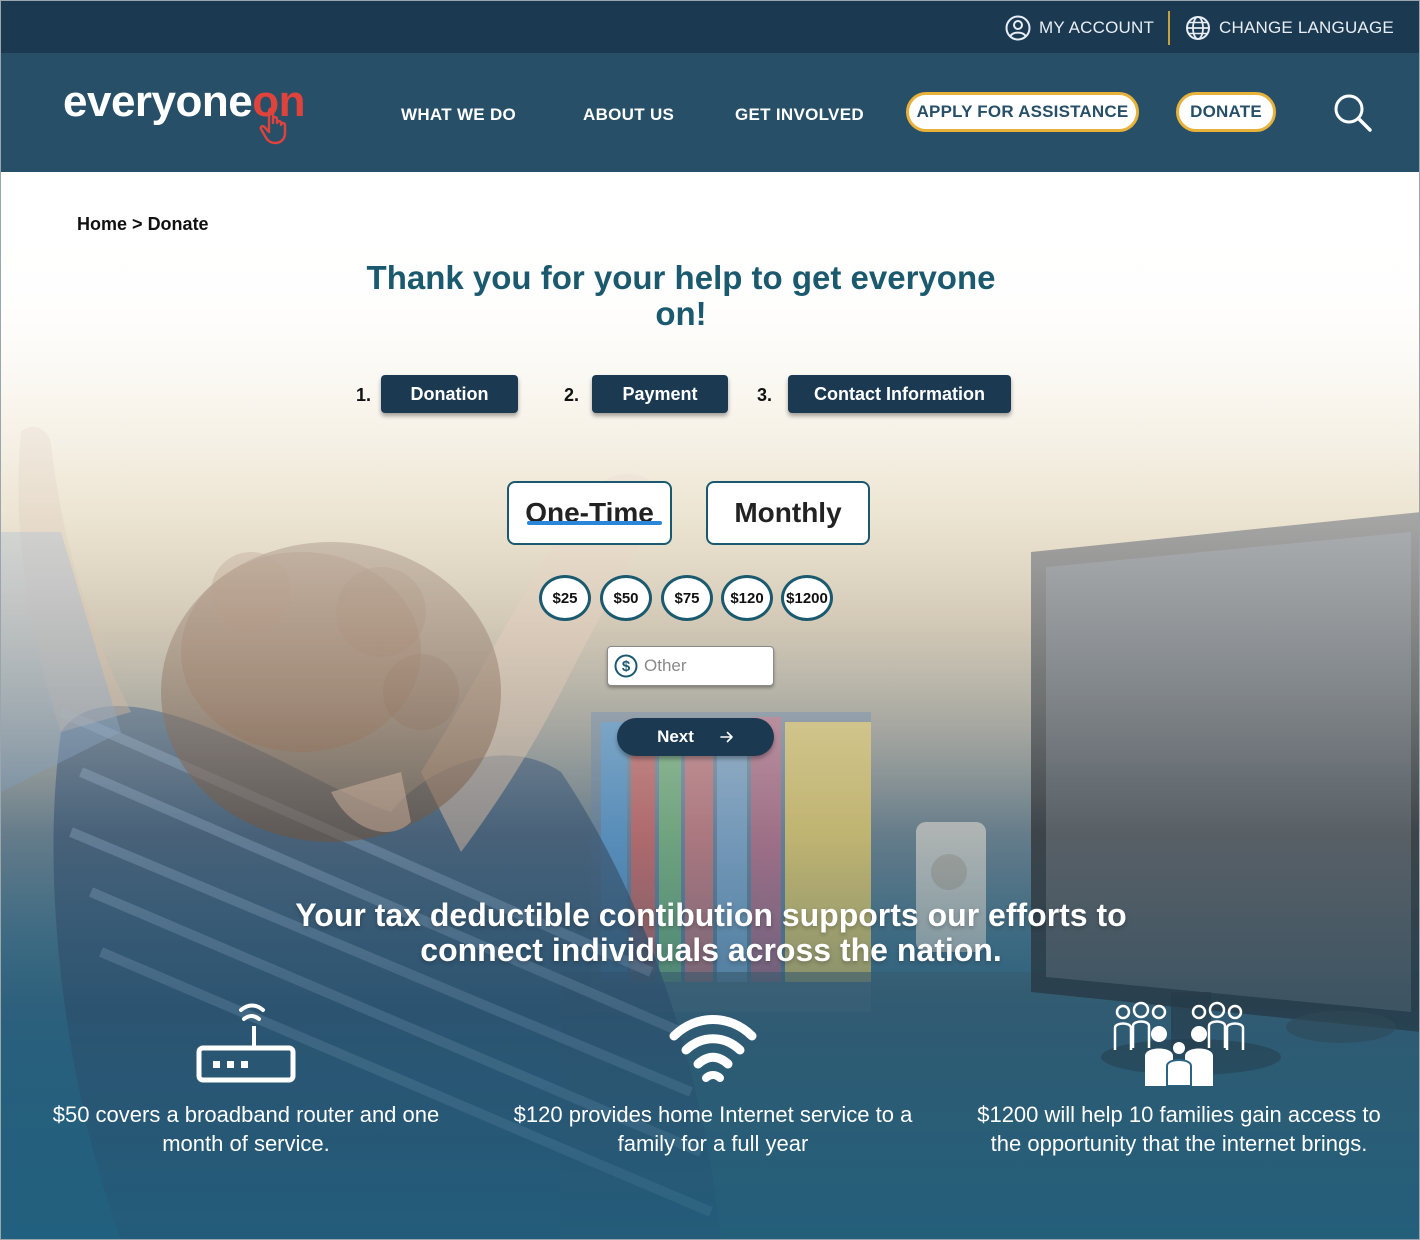 The height and width of the screenshot is (1240, 1420). What do you see at coordinates (626, 598) in the screenshot?
I see `amount-50-button: $50` at bounding box center [626, 598].